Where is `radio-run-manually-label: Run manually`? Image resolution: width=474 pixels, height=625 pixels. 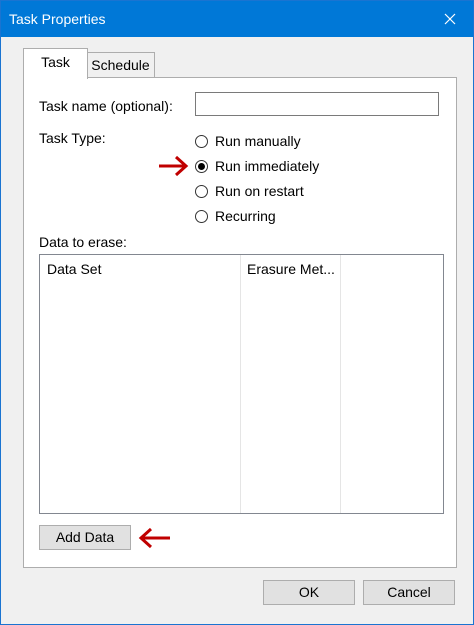 radio-run-manually-label: Run manually is located at coordinates (258, 141).